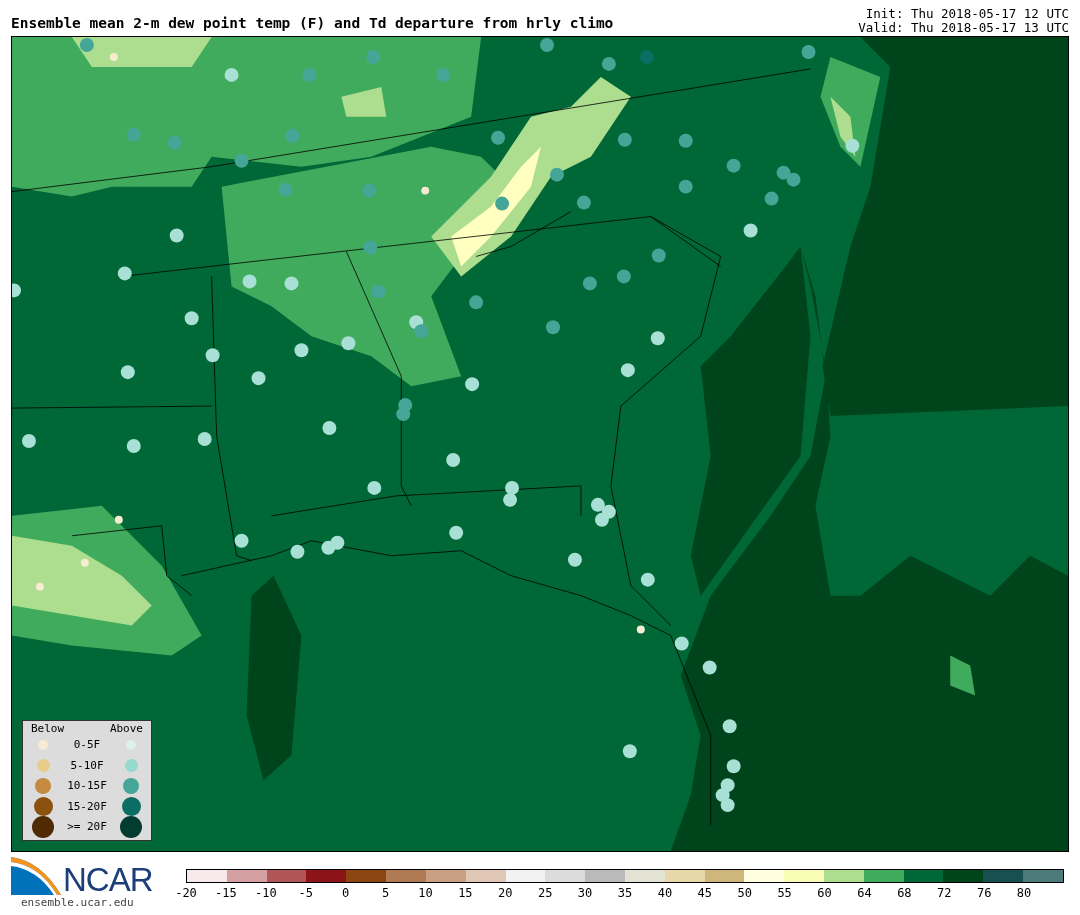  I want to click on colorbar-tick-label: -15, so click(226, 893).